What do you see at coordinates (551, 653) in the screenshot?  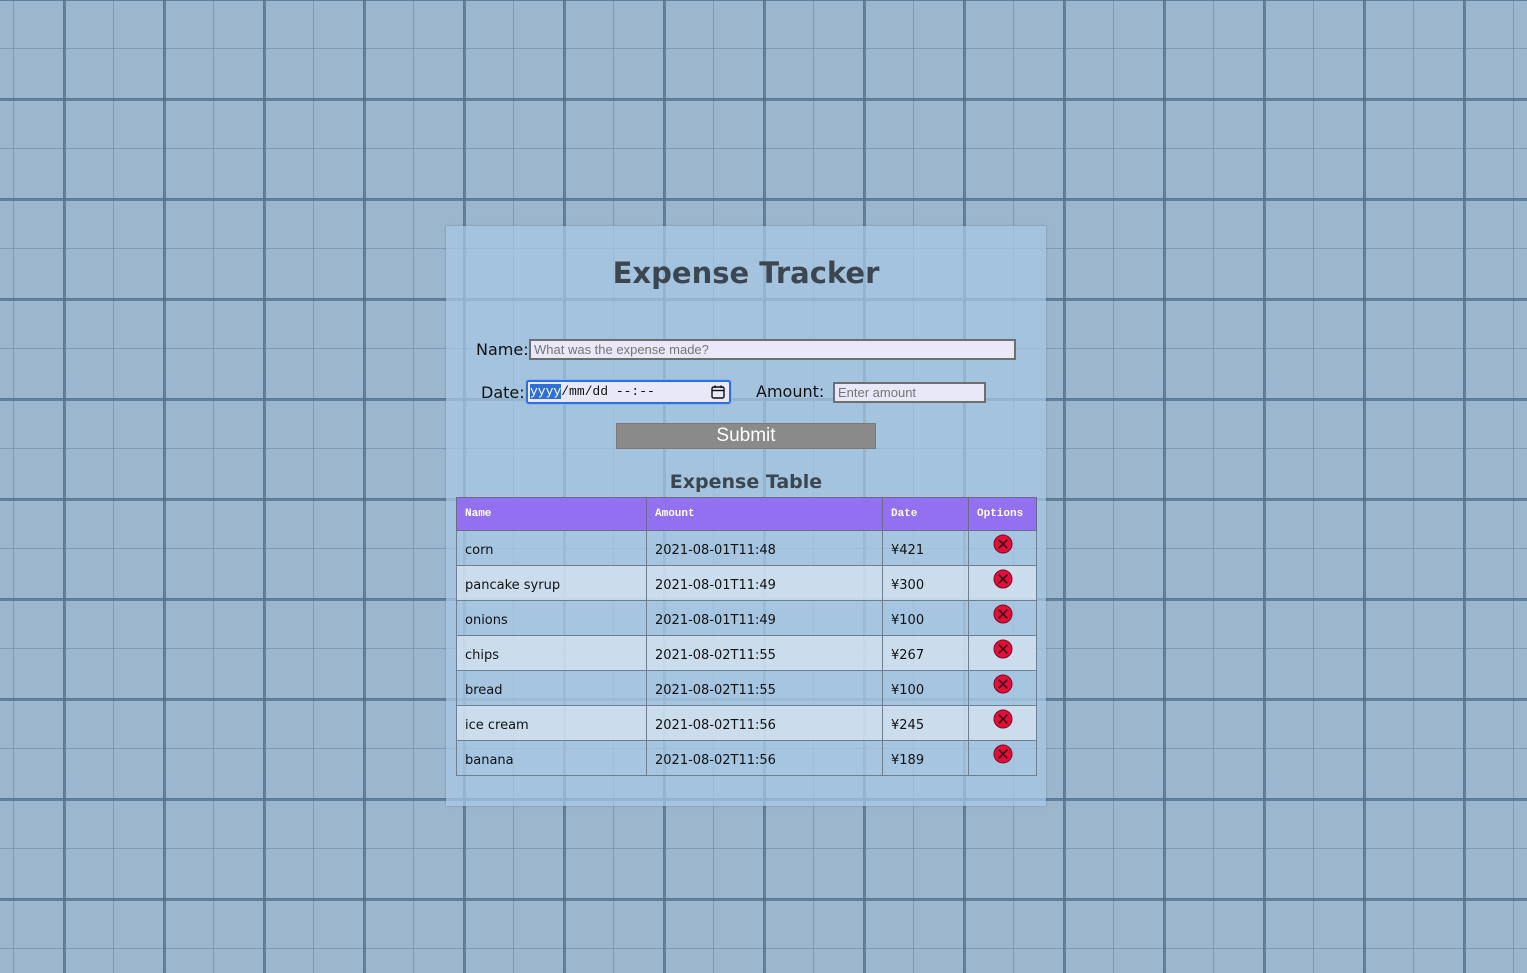 I see `cell-name: chips` at bounding box center [551, 653].